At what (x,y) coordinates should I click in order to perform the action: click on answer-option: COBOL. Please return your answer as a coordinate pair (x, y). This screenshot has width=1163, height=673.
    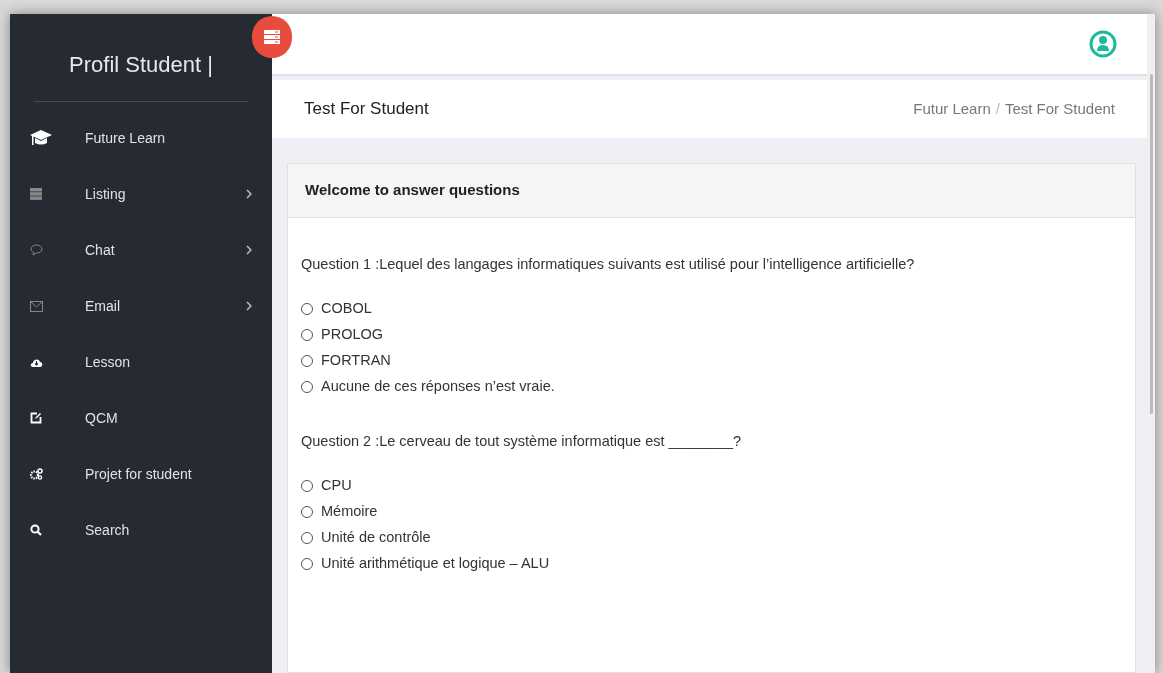
    Looking at the image, I should click on (711, 309).